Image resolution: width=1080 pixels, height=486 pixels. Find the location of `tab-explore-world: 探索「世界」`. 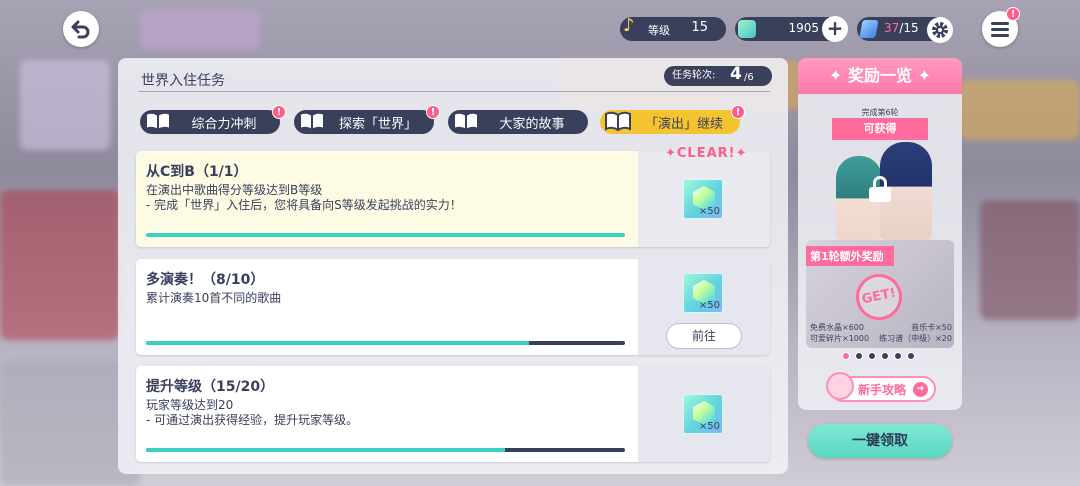

tab-explore-world: 探索「世界」 is located at coordinates (364, 122).